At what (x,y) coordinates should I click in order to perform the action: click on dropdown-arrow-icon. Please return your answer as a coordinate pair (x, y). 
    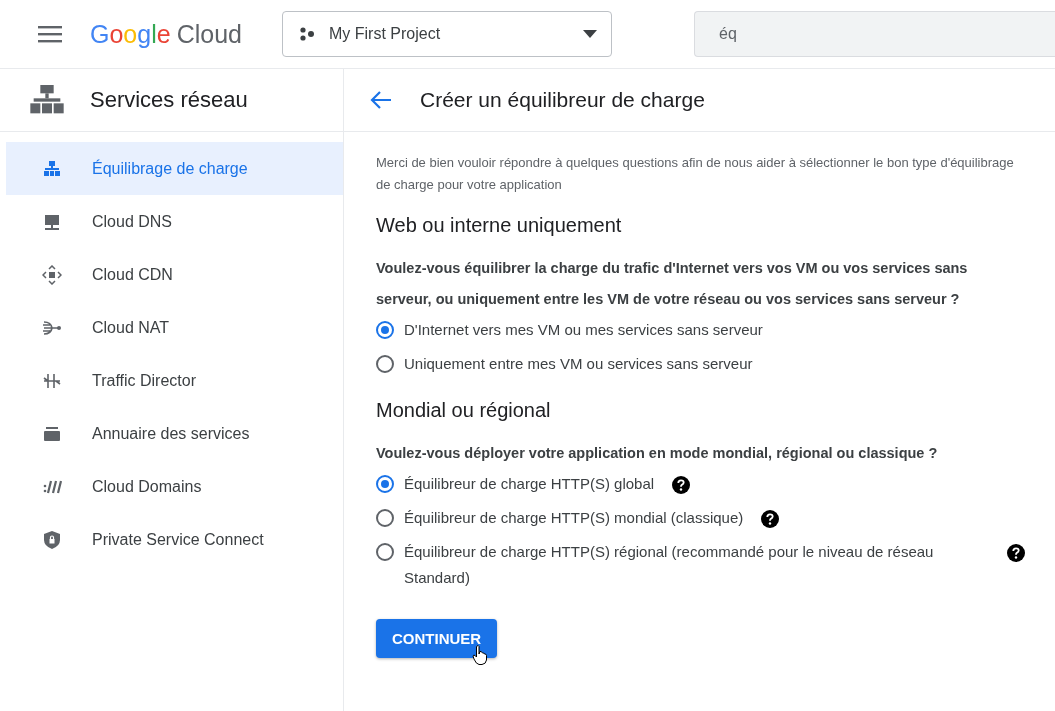
    Looking at the image, I should click on (590, 34).